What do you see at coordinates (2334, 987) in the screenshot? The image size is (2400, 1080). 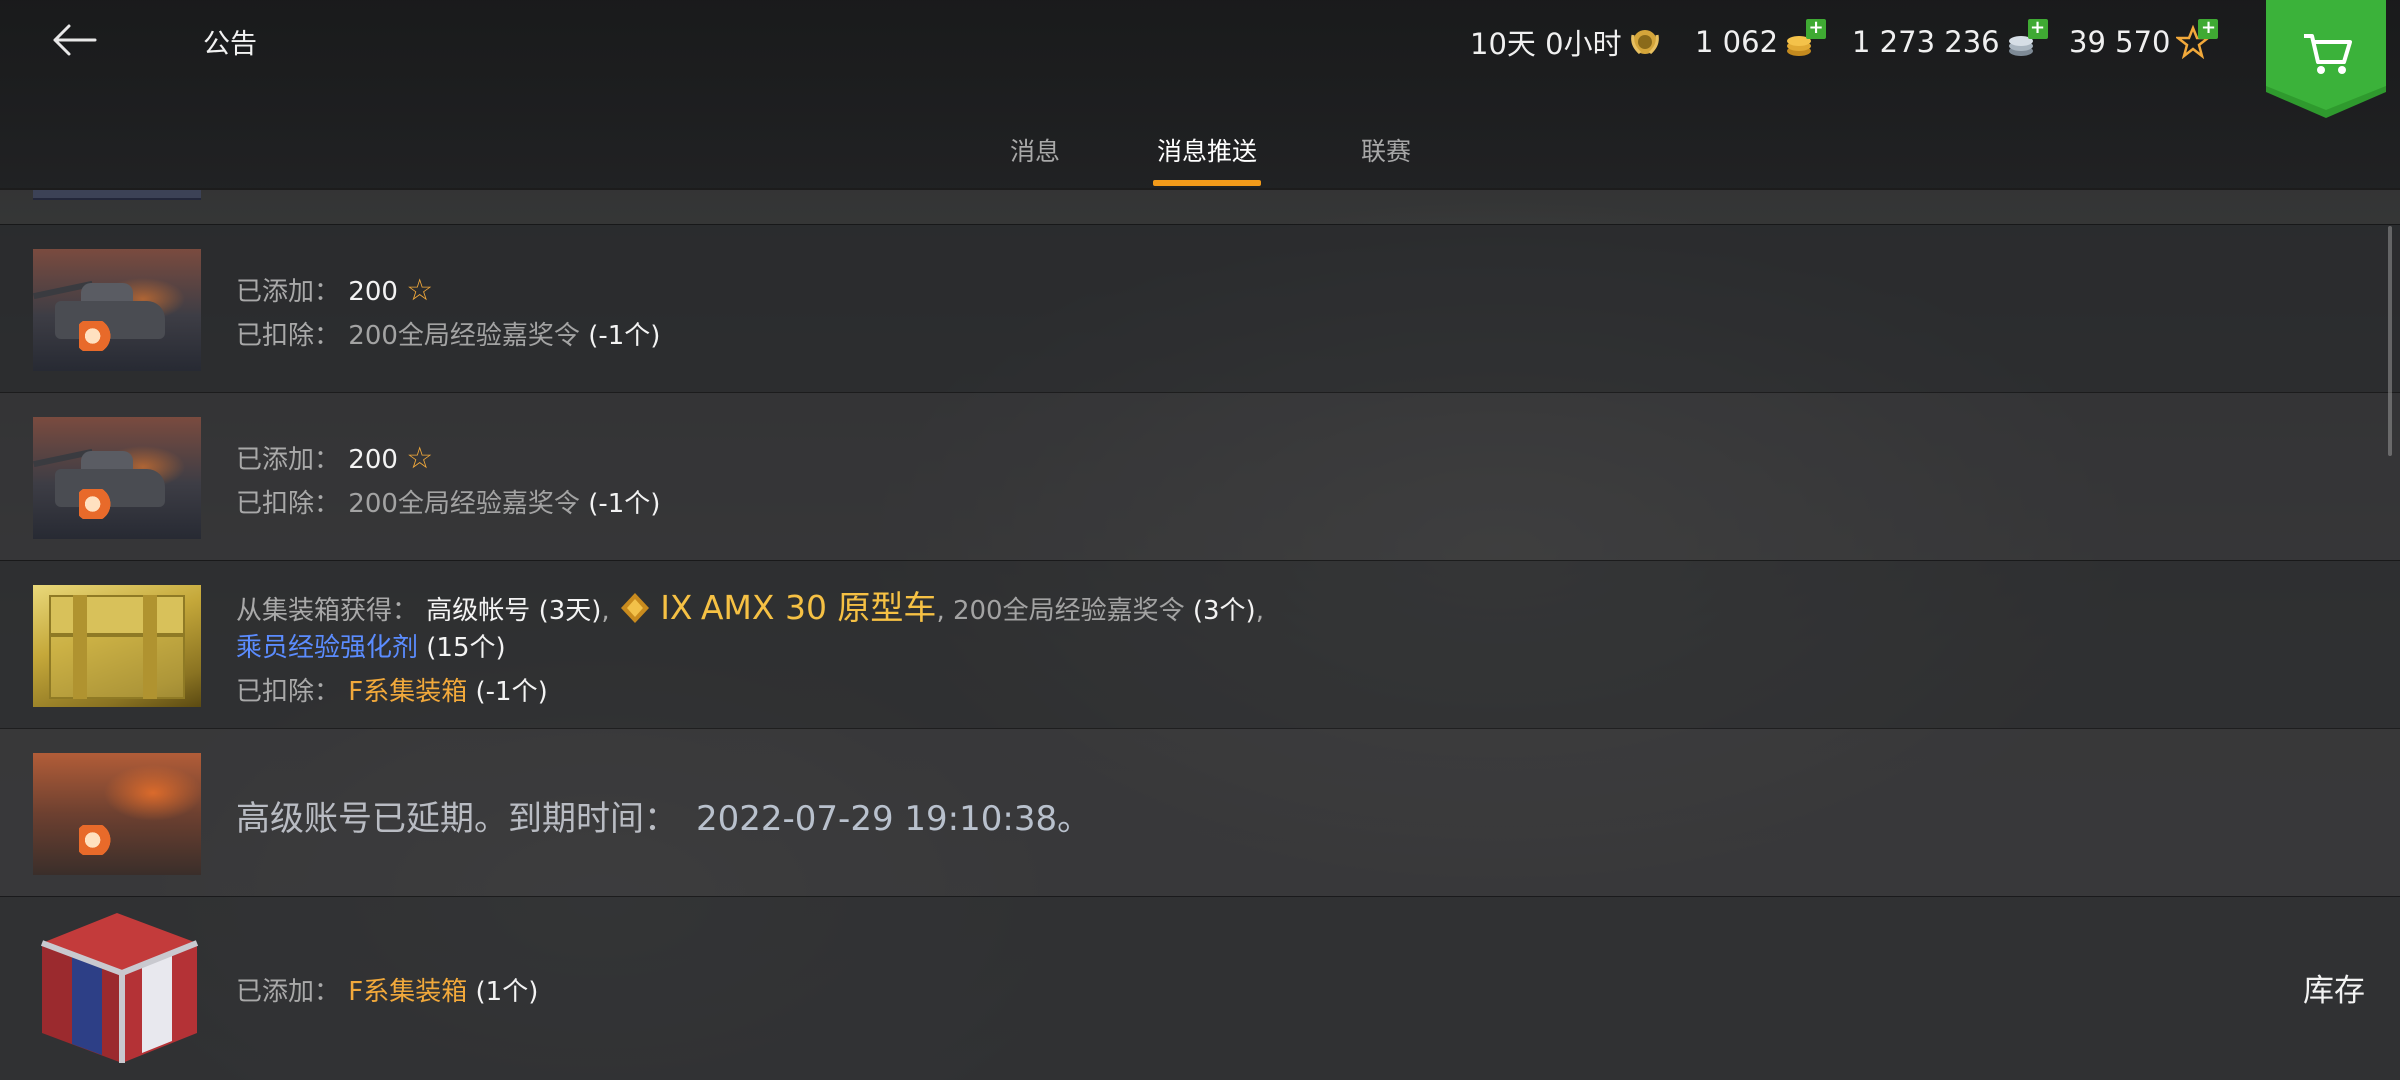 I see `inventory-button: 库存` at bounding box center [2334, 987].